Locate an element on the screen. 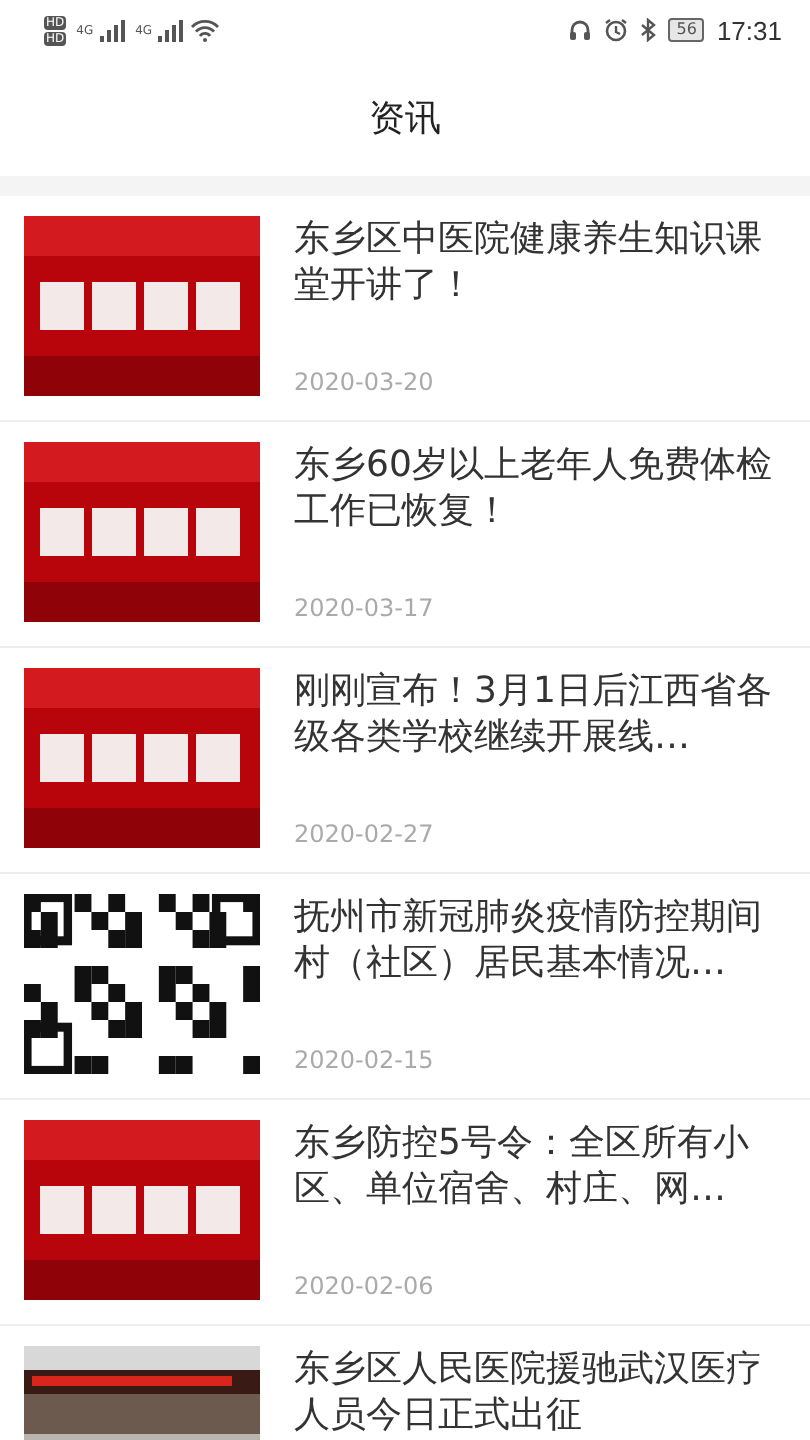 This screenshot has width=810, height=1440. news-title: 东乡区中医院健康养生知识课堂开讲了！ is located at coordinates (529, 262).